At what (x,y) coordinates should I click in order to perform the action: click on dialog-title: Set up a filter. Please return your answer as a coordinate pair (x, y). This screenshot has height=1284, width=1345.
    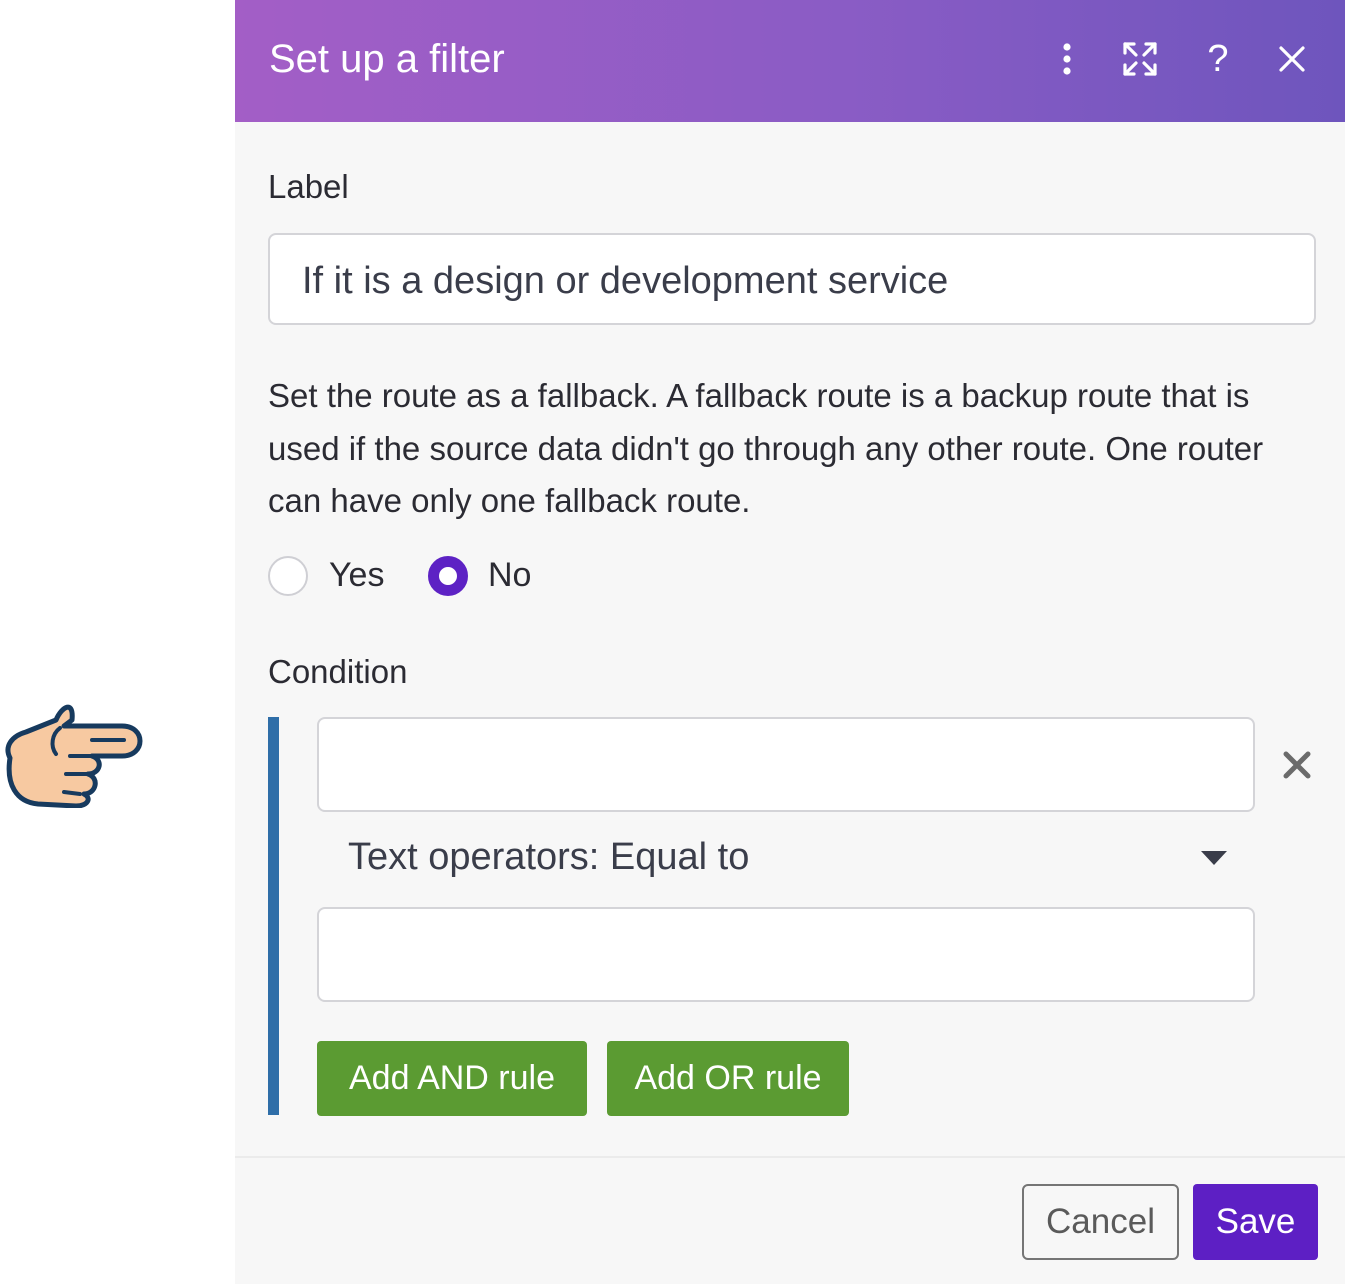
    Looking at the image, I should click on (387, 59).